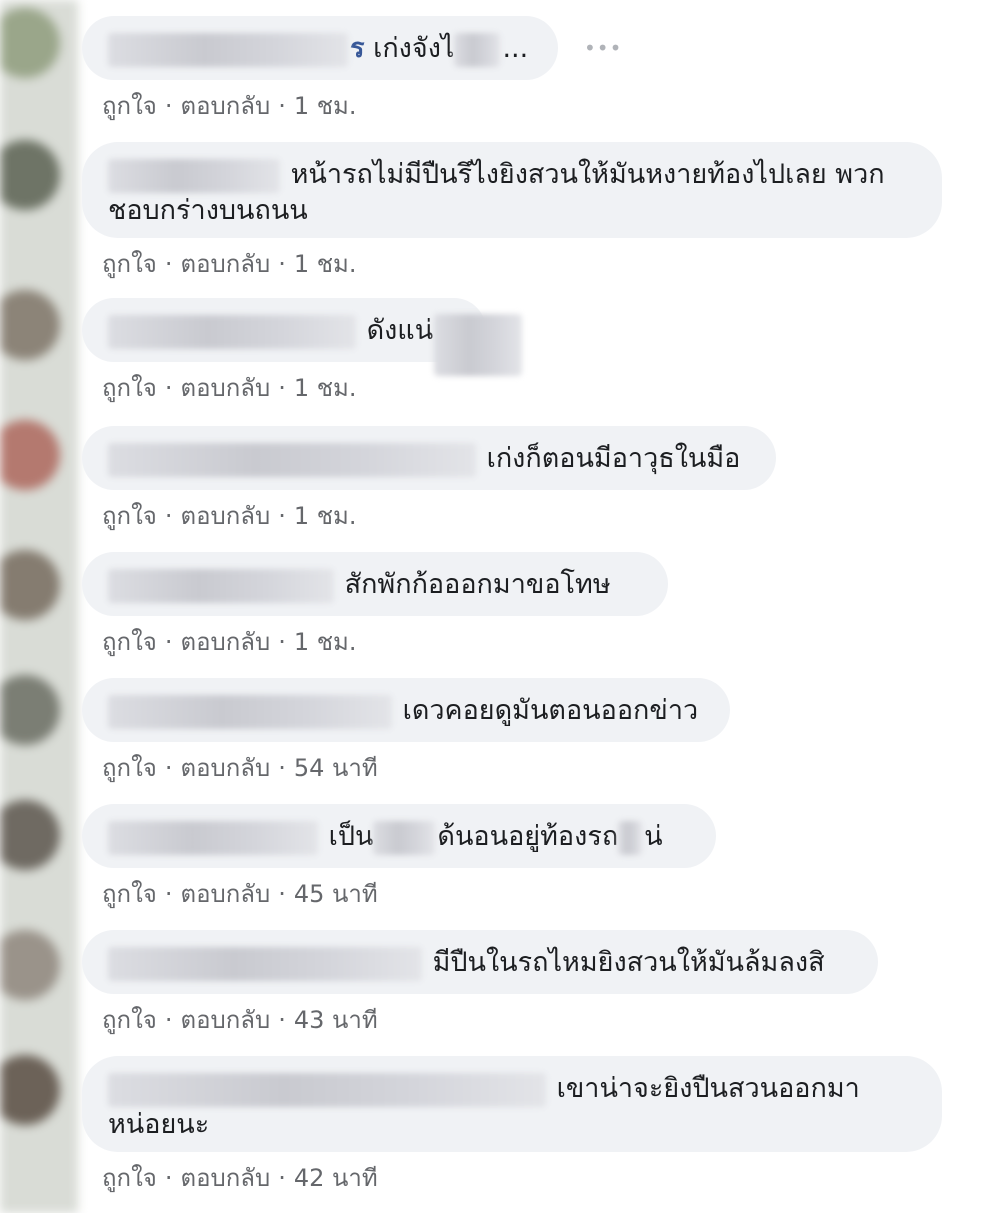 The width and height of the screenshot is (1000, 1213). Describe the element at coordinates (613, 458) in the screenshot. I see `comment-text: เก่งก็ตอนมีอาวุธในมือ` at that location.